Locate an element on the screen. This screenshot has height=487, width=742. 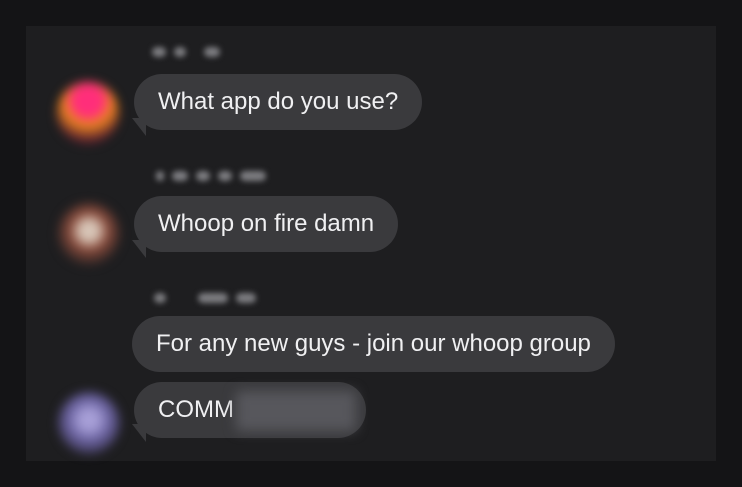
message-text: COMM is located at coordinates (196, 409).